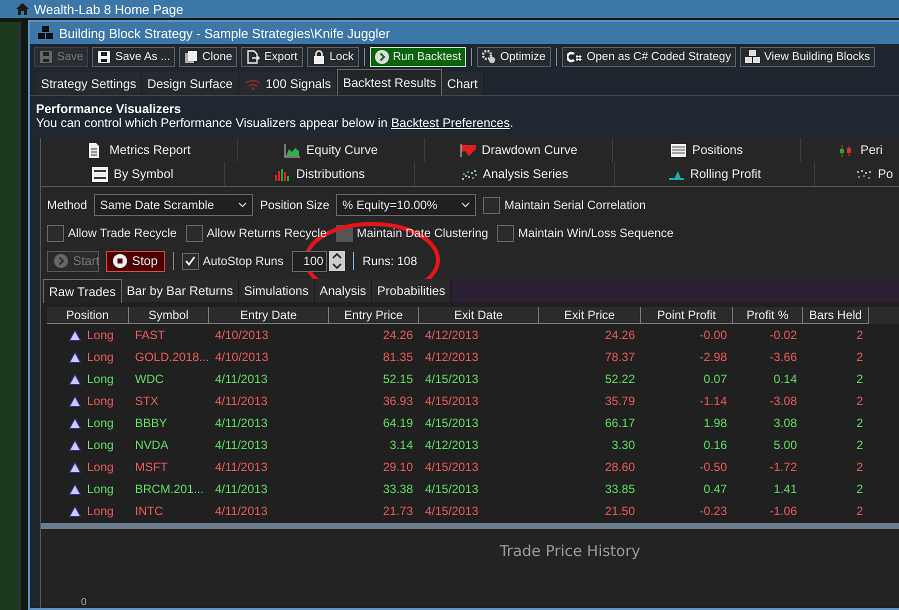  Describe the element at coordinates (783, 335) in the screenshot. I see `table-cell-text: -0.02` at that location.